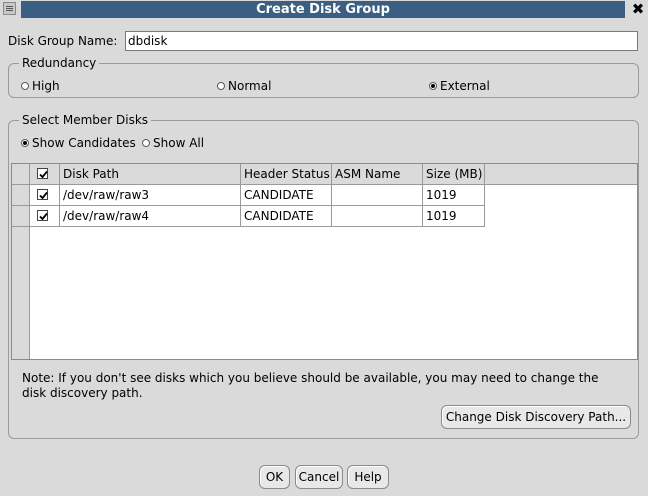  Describe the element at coordinates (250, 86) in the screenshot. I see `radio-label: Normal` at that location.